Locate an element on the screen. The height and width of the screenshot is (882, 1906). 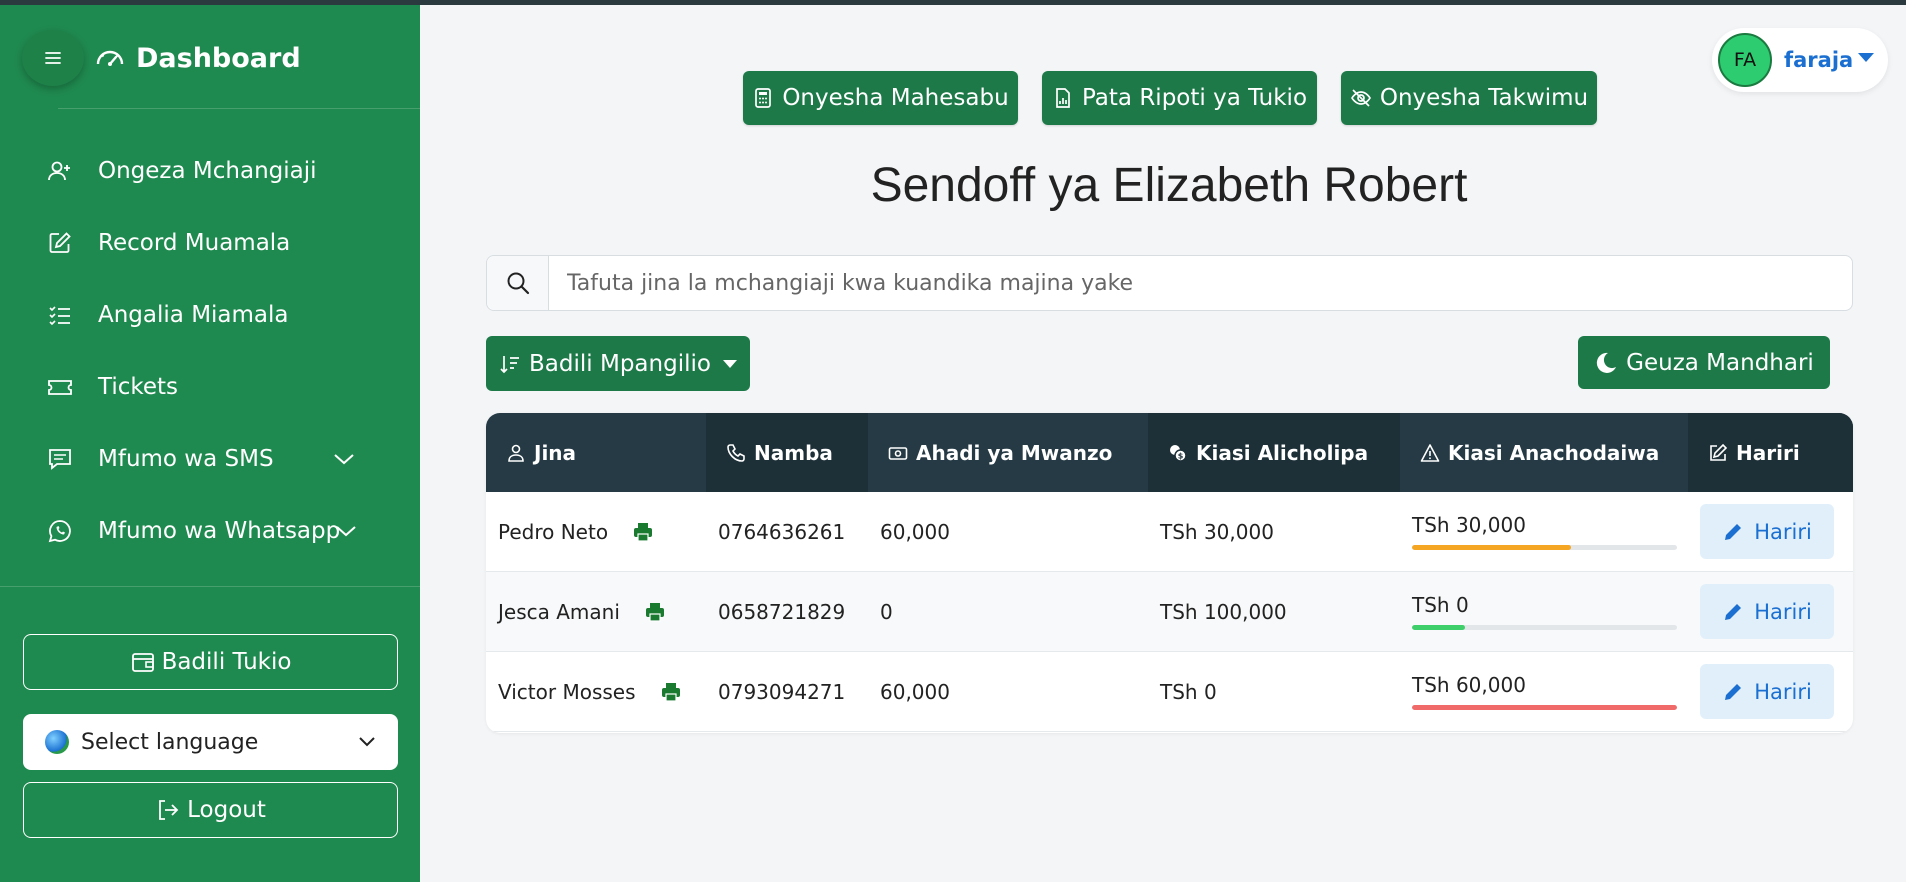
progress-bar is located at coordinates (1544, 707).